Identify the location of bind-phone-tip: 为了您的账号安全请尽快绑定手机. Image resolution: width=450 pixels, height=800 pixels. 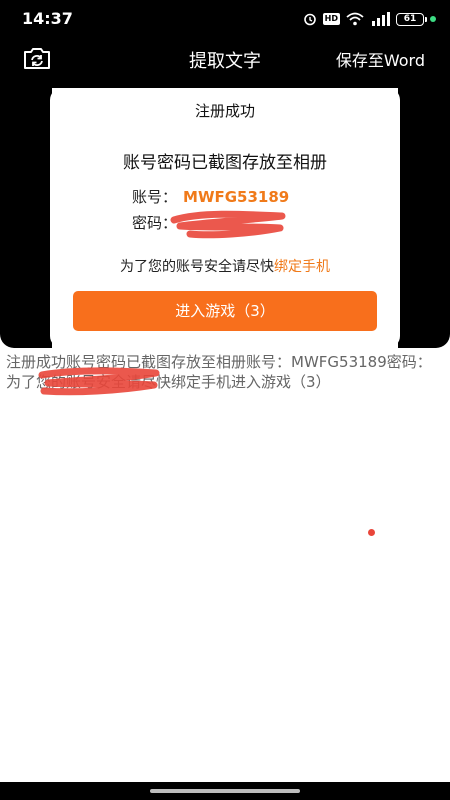
(225, 266).